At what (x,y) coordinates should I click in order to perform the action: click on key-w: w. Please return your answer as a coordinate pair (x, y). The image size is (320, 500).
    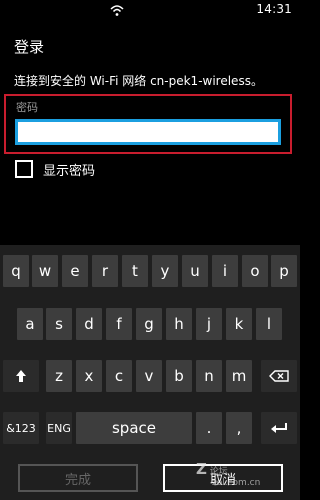
    Looking at the image, I should click on (45, 271).